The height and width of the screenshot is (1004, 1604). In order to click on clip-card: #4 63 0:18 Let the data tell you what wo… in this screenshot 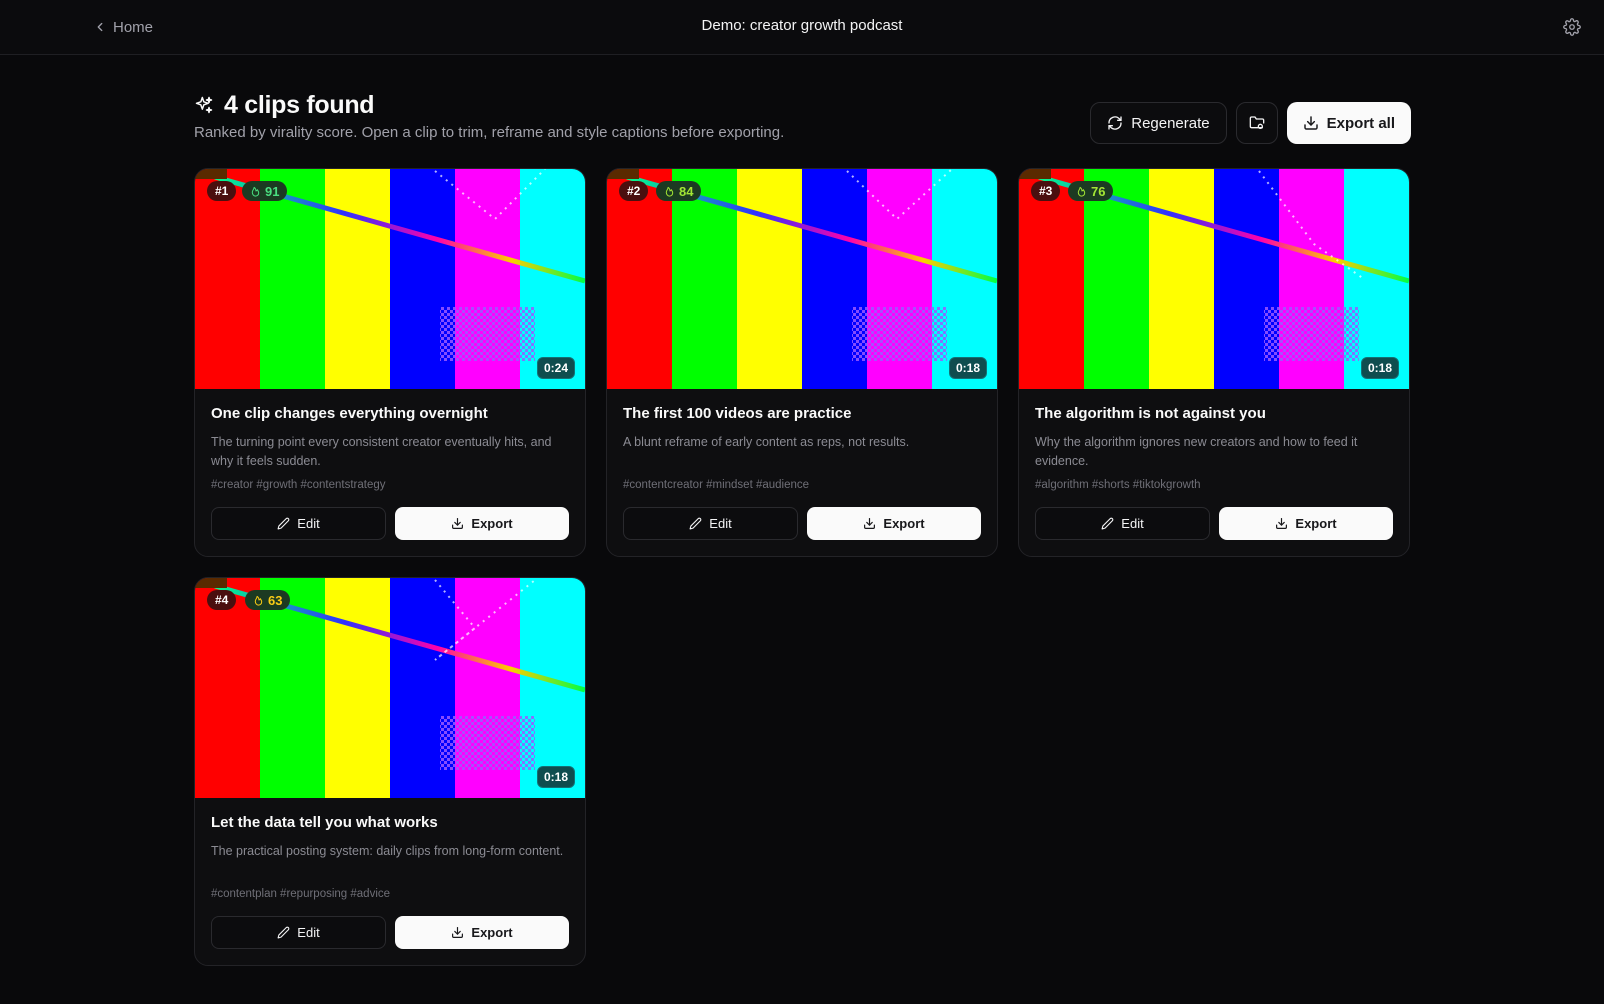, I will do `click(390, 771)`.